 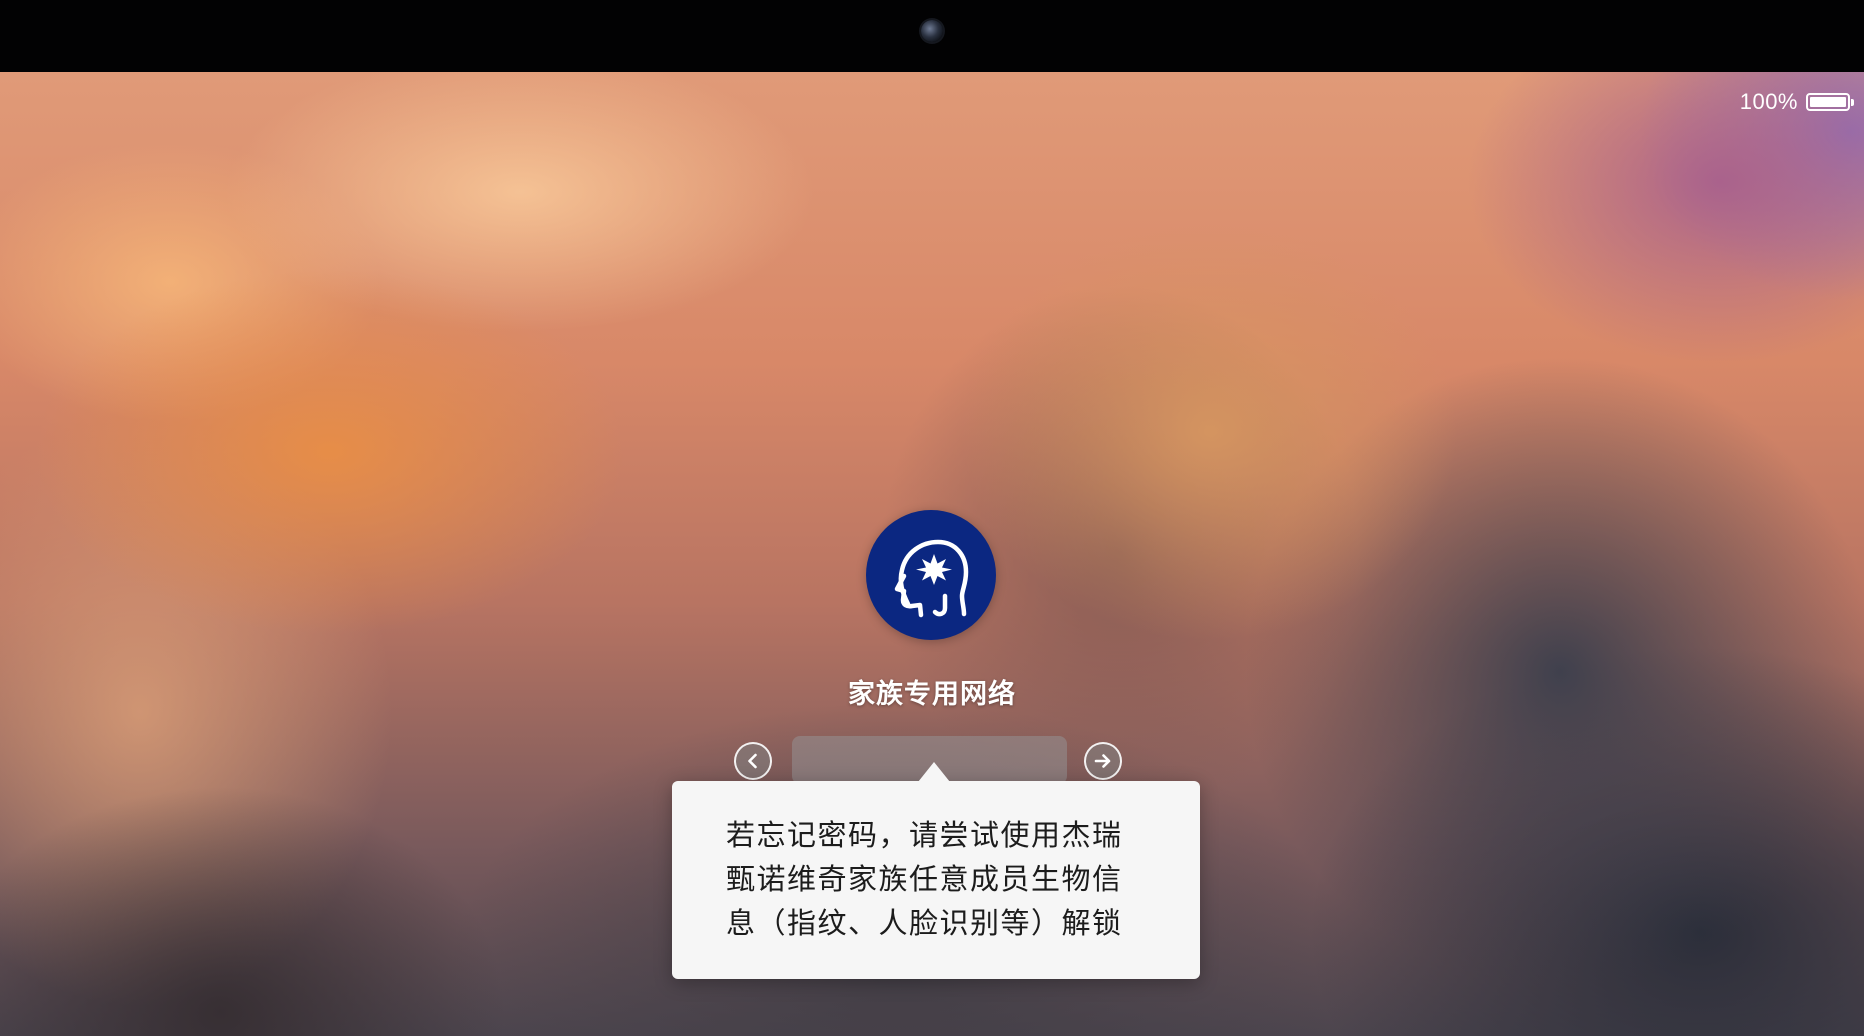 I want to click on head-with-star-icon, so click(x=931, y=578).